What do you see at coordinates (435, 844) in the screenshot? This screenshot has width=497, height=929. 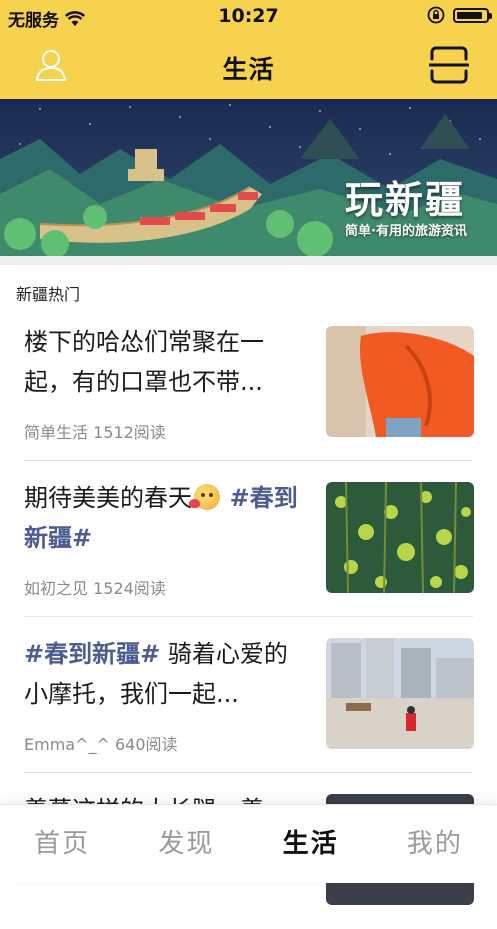 I see `tab-mine: 我的` at bounding box center [435, 844].